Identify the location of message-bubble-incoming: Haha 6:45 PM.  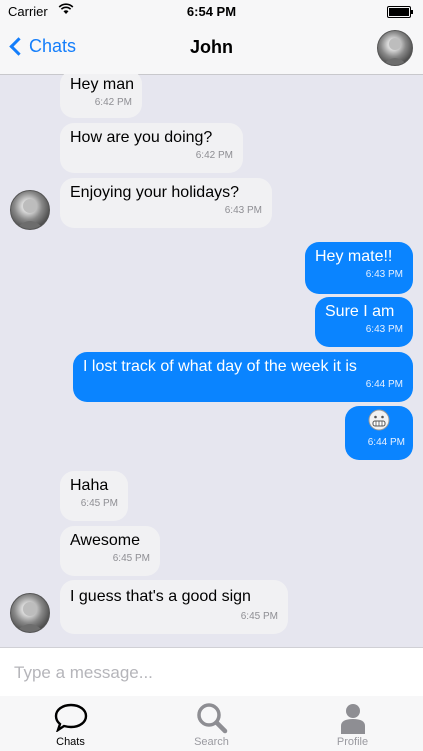
(94, 496).